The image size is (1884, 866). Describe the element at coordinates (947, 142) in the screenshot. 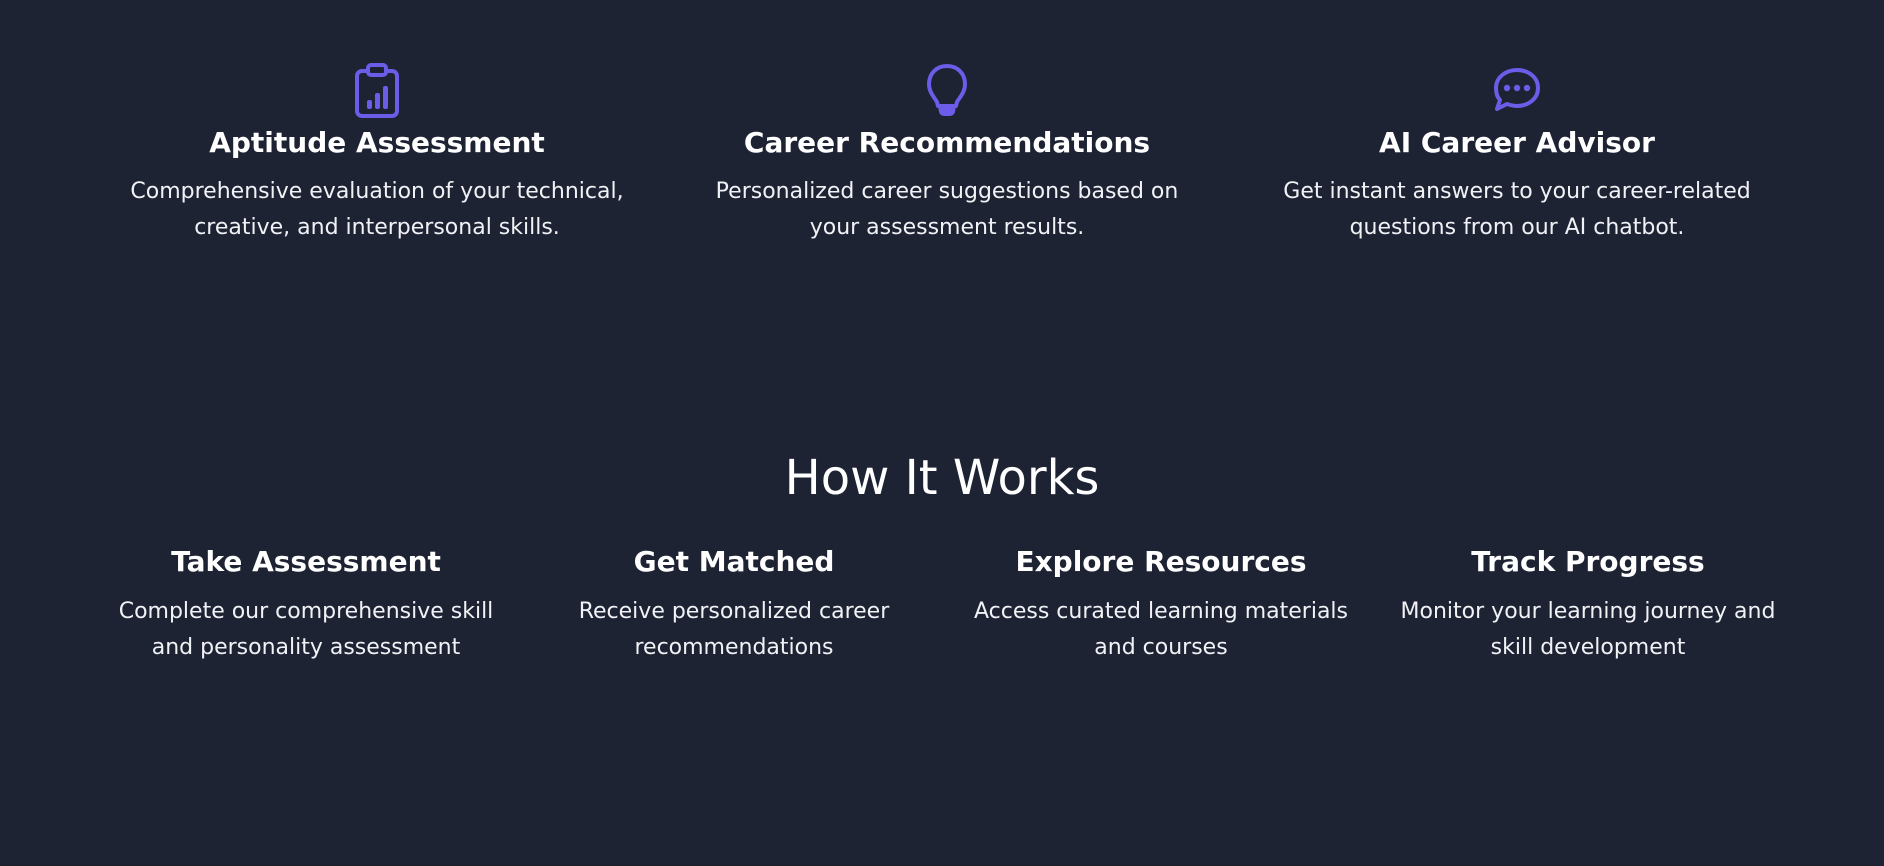

I see `feature-title: Career Recommendations` at that location.